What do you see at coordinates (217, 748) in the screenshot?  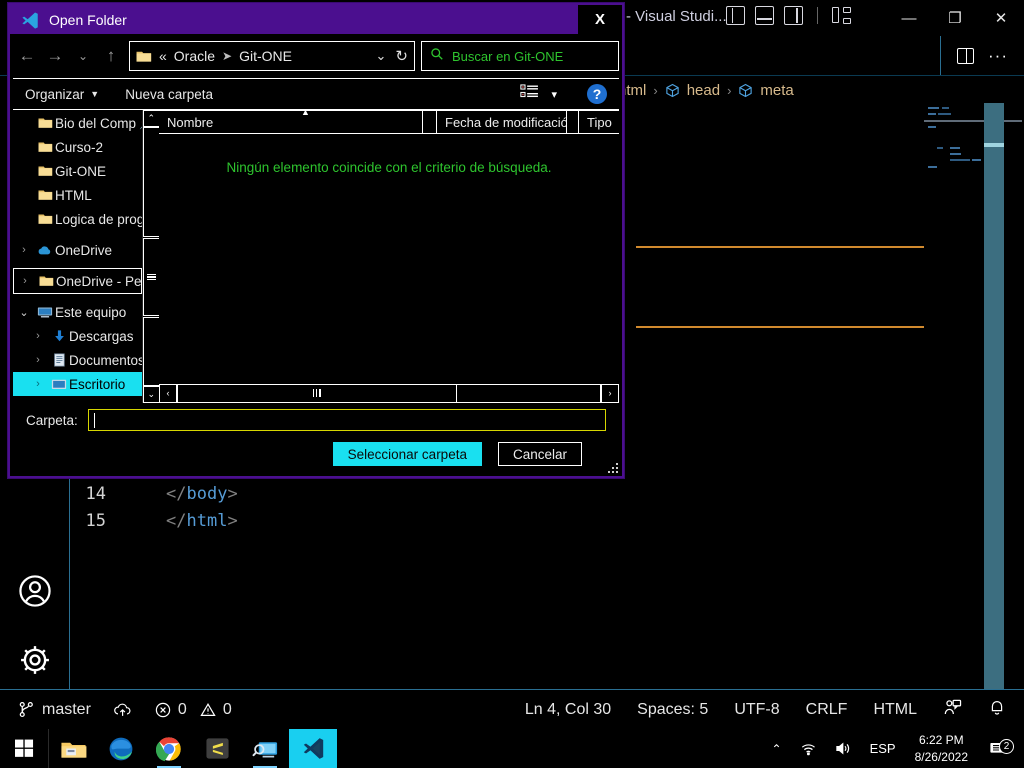 I see `sublime-text-icon` at bounding box center [217, 748].